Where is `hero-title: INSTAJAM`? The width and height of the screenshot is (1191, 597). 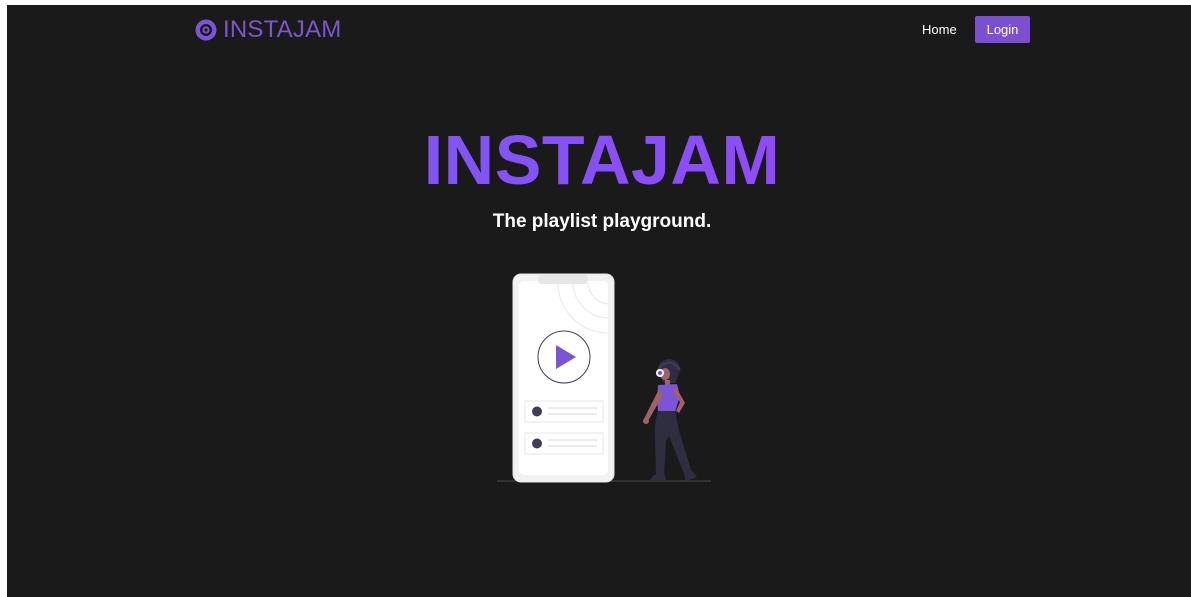
hero-title: INSTAJAM is located at coordinates (599, 160).